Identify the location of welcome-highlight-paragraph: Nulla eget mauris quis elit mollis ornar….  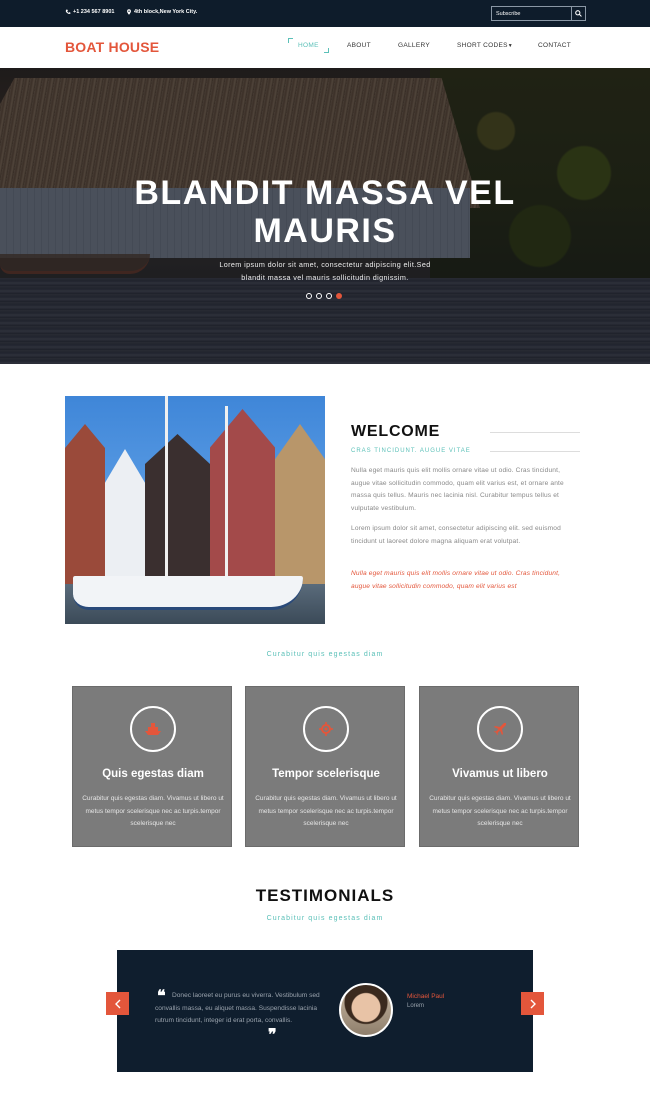
(456, 580).